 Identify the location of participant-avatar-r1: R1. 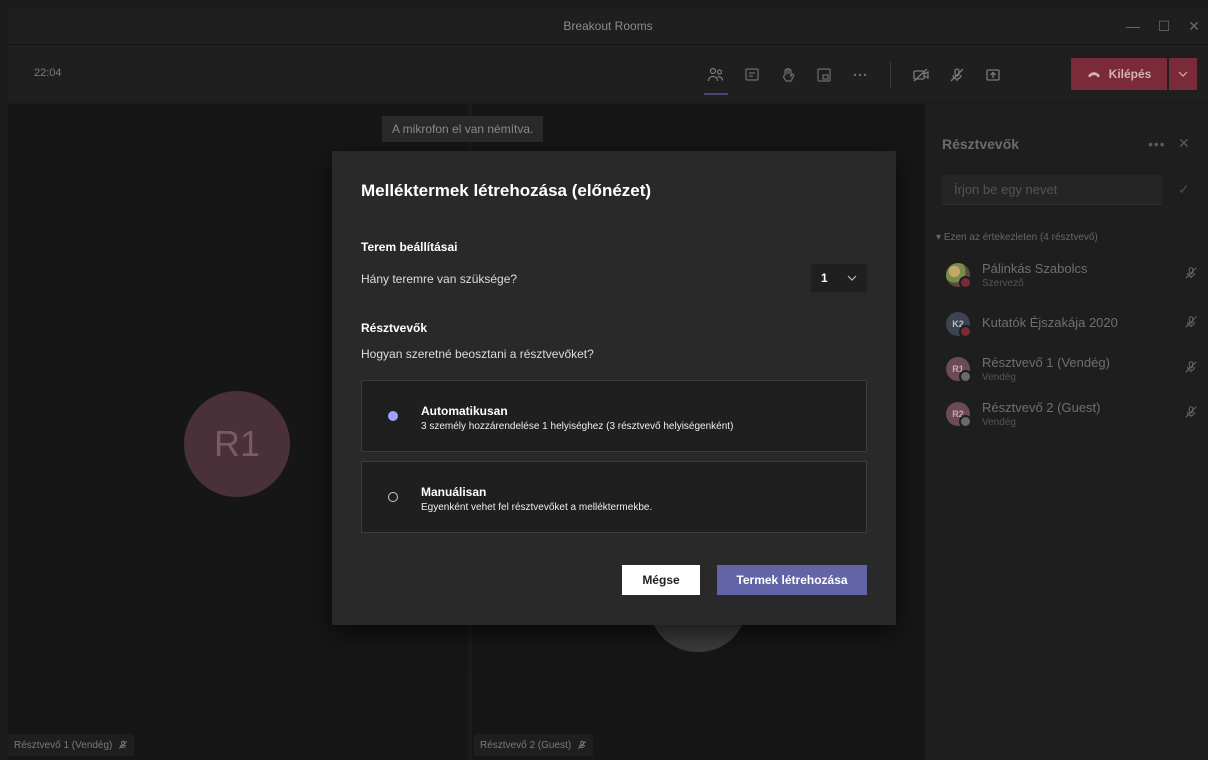
(237, 444).